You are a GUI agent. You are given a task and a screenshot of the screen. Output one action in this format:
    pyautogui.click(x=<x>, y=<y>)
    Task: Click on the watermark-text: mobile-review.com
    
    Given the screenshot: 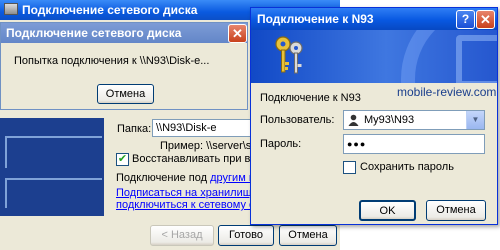 What is the action you would take?
    pyautogui.click(x=447, y=92)
    